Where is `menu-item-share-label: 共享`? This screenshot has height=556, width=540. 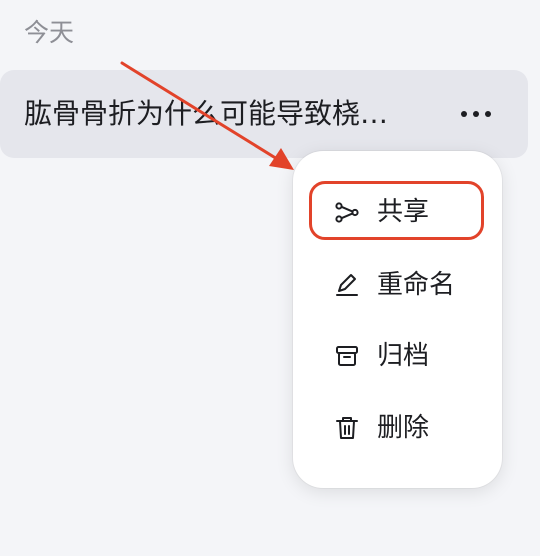
menu-item-share-label: 共享 is located at coordinates (403, 212).